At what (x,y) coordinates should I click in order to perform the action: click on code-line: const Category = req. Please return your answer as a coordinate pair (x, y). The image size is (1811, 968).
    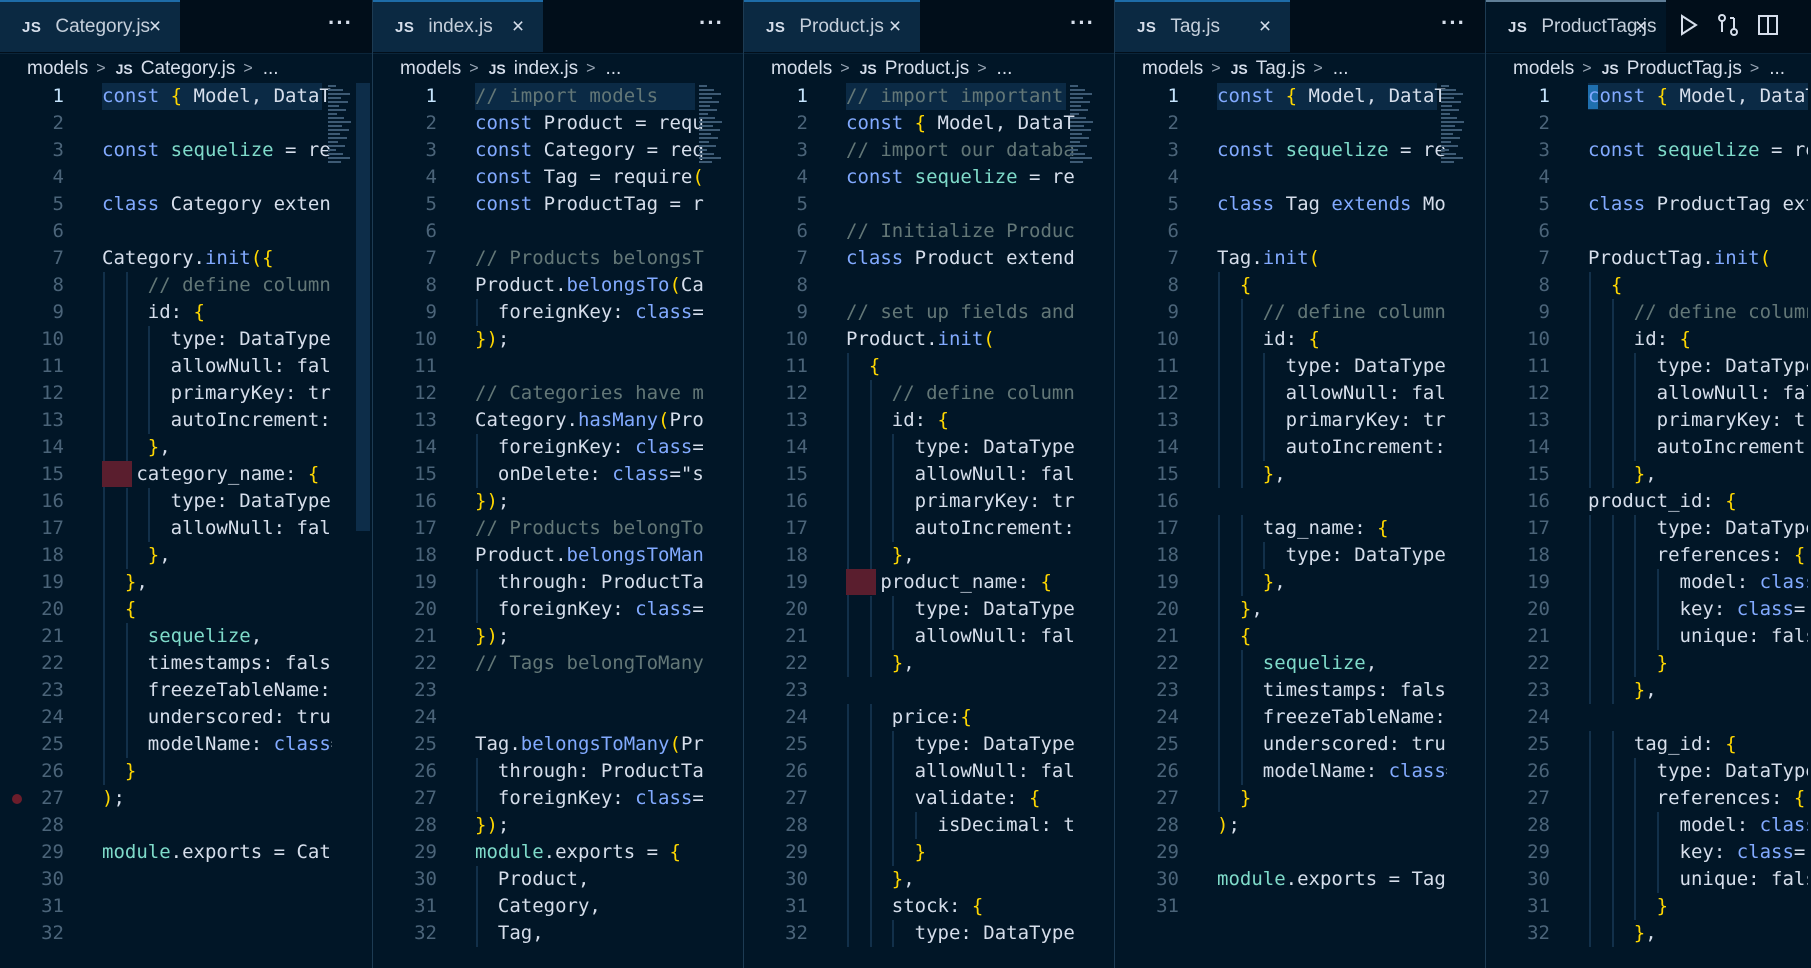
    Looking at the image, I should click on (589, 150).